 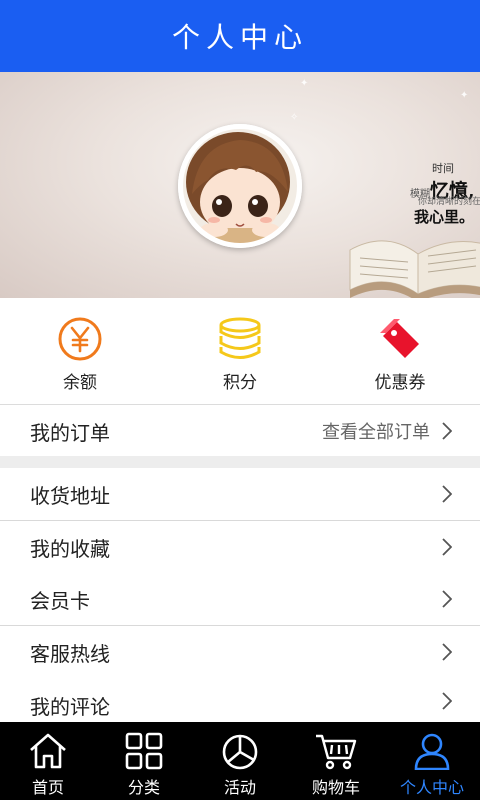 What do you see at coordinates (70, 495) in the screenshot?
I see `menu-item-label: 收货地址` at bounding box center [70, 495].